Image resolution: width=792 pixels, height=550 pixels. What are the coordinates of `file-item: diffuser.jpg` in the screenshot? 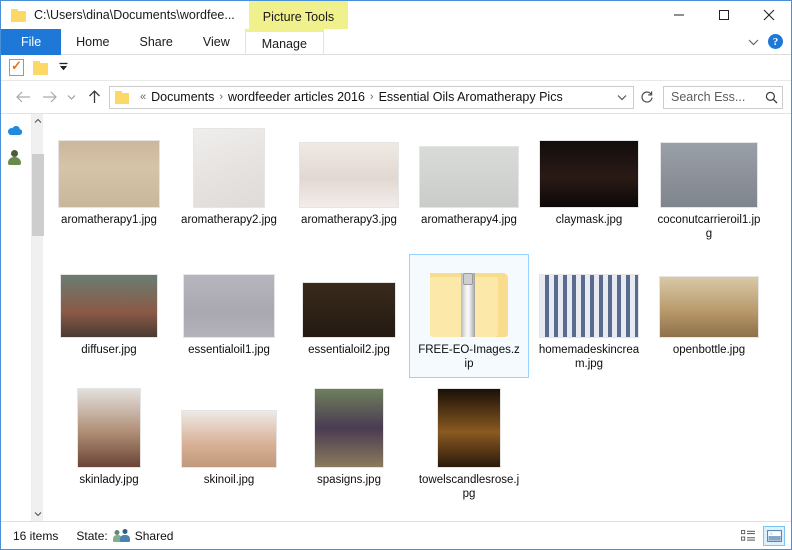 It's located at (109, 316).